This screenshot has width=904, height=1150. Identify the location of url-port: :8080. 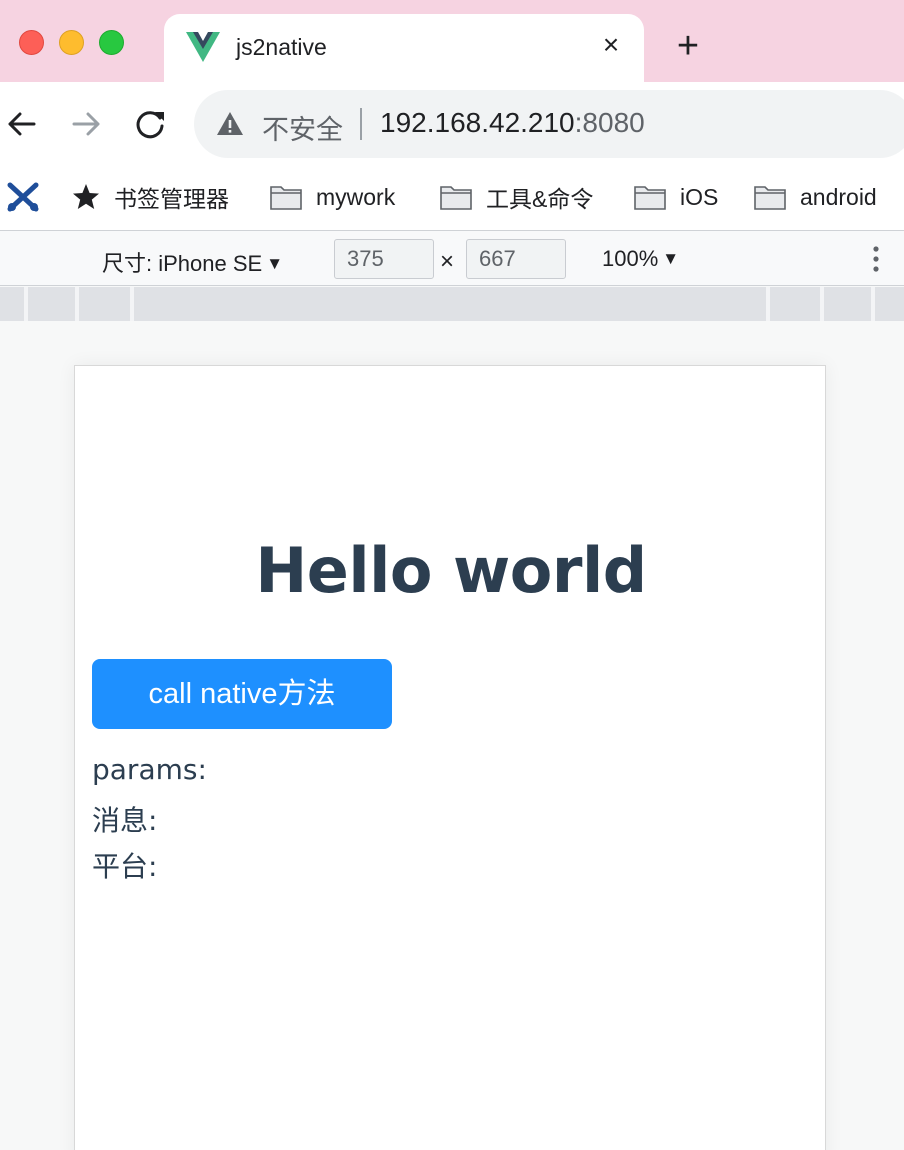
(609, 122).